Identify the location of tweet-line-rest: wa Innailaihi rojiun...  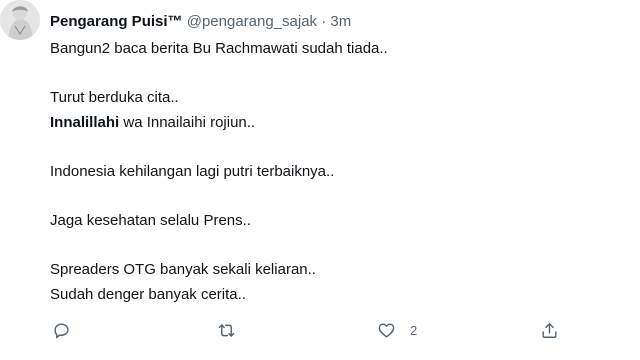
(187, 122).